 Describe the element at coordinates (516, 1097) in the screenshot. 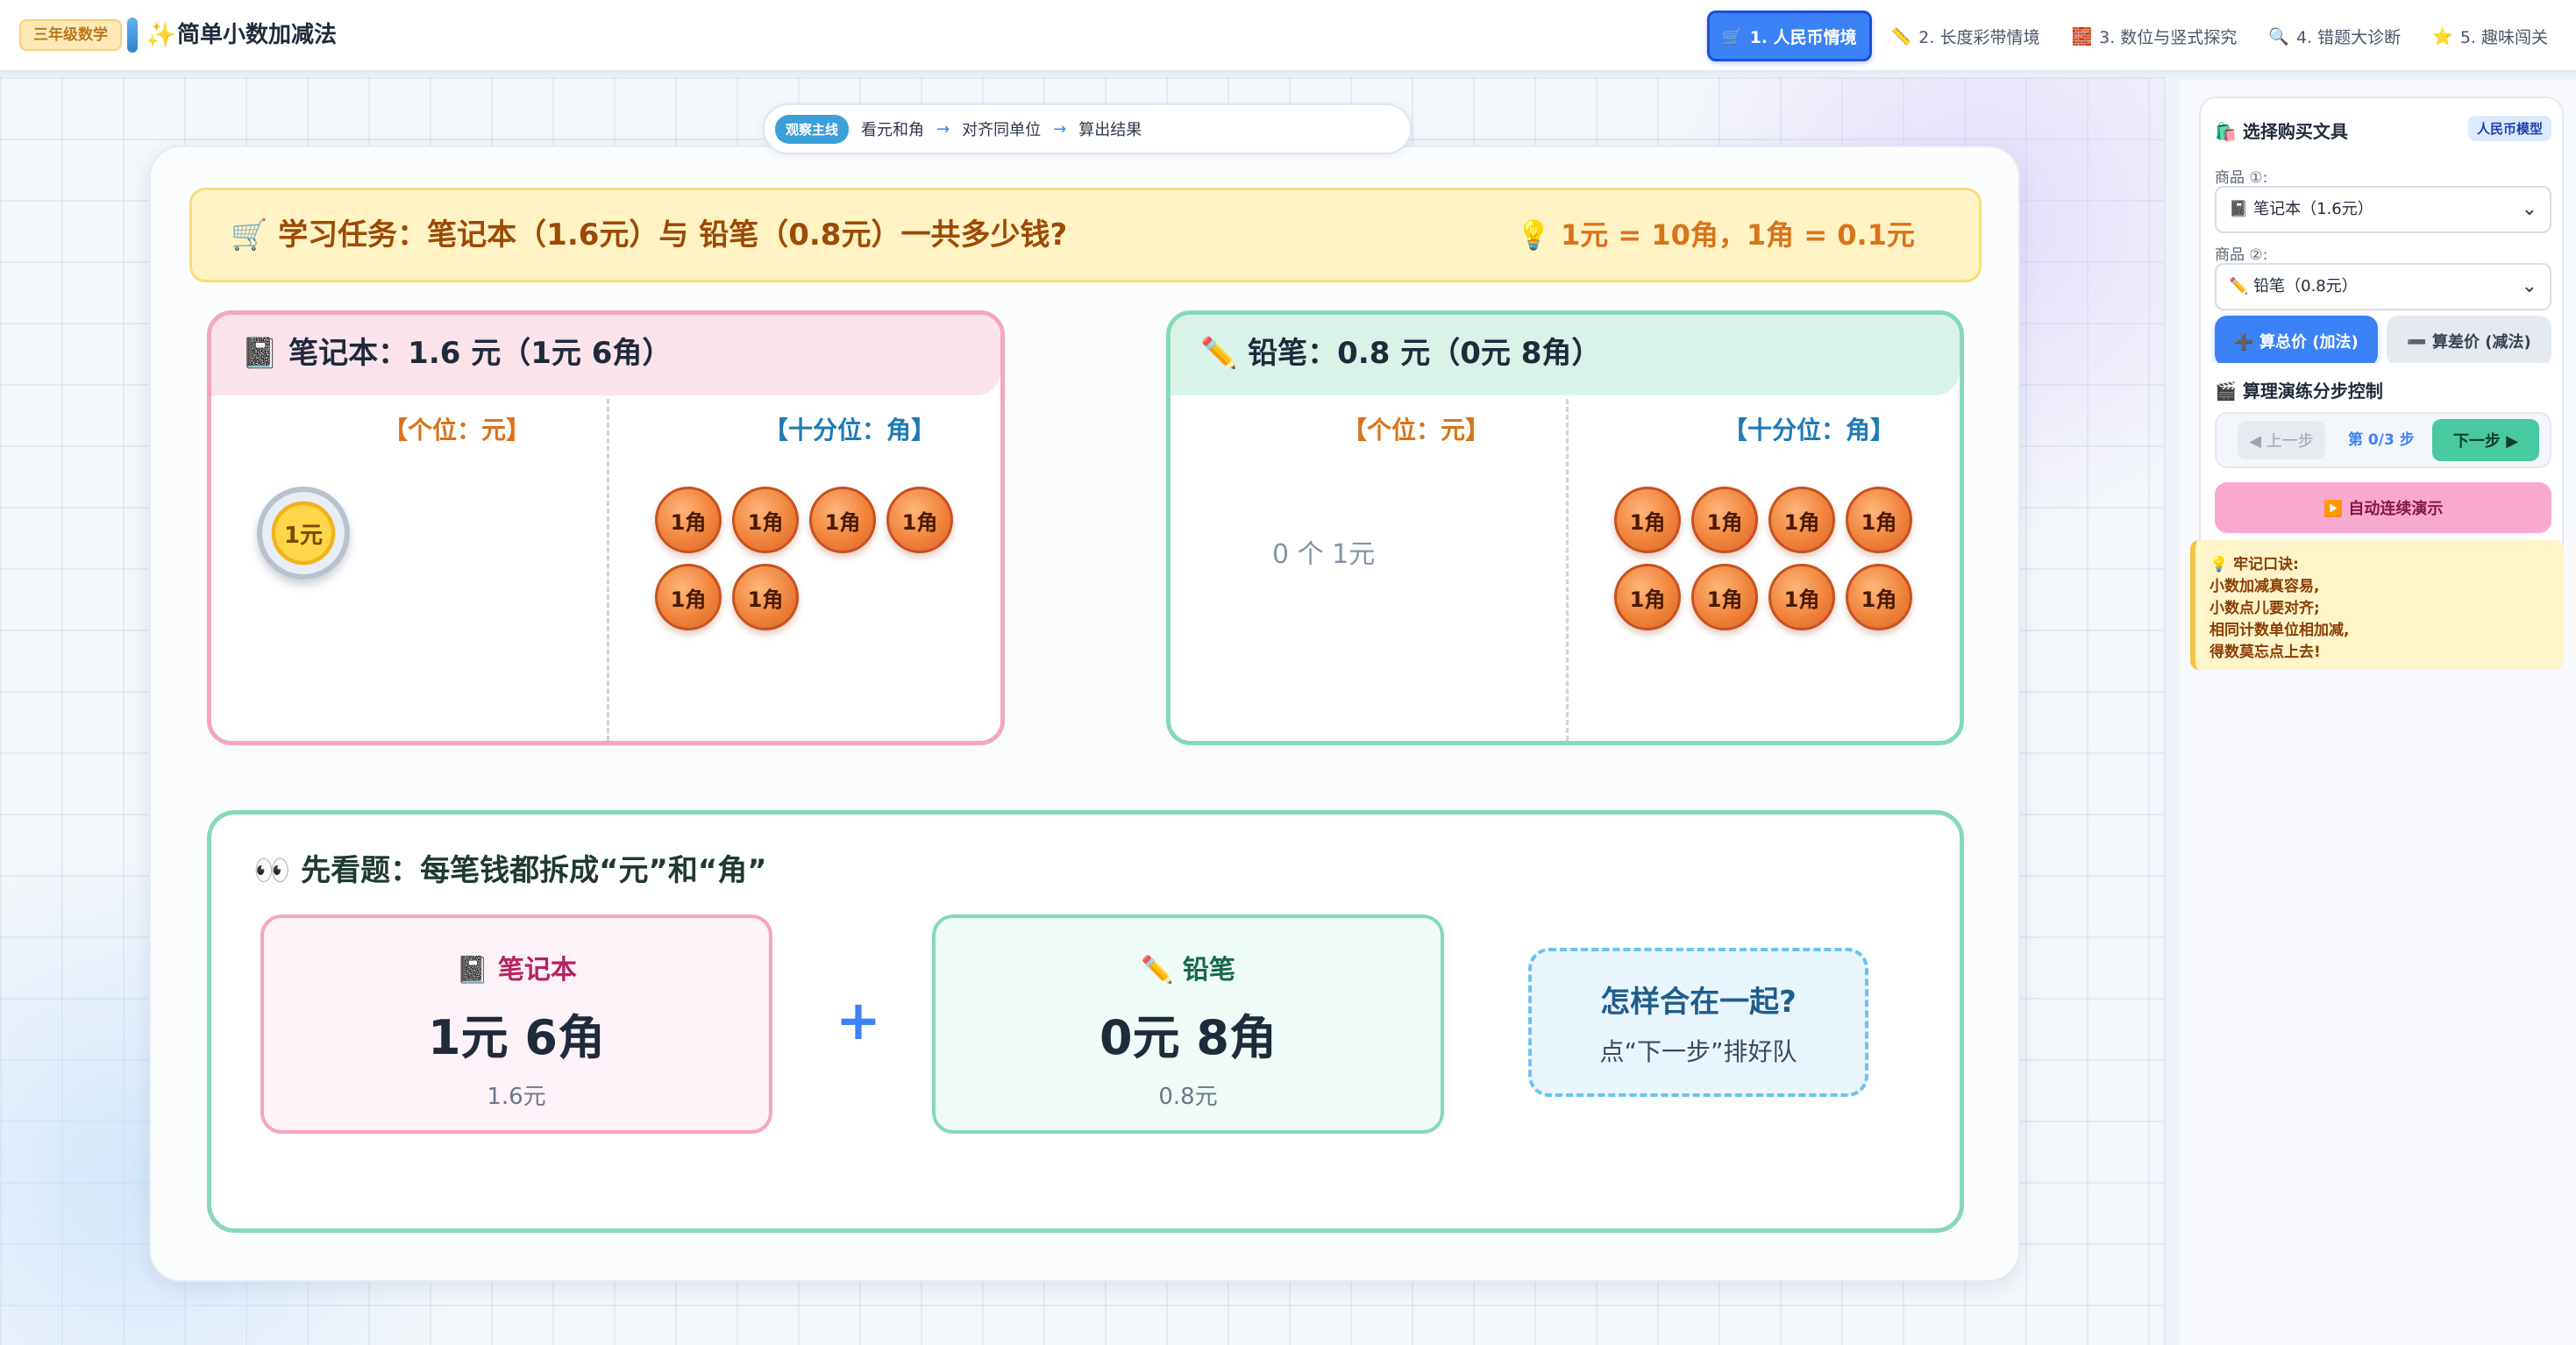

I see `box-decimal: 1.6元` at that location.